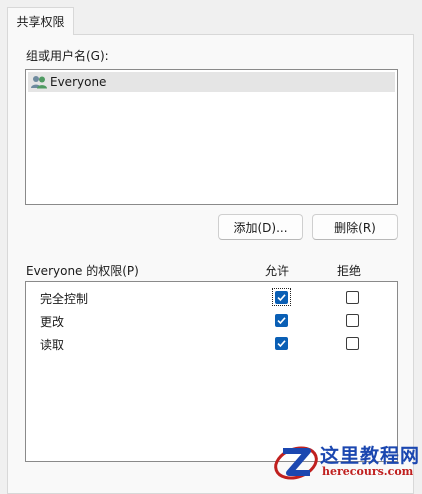 This screenshot has height=494, width=422. Describe the element at coordinates (52, 322) in the screenshot. I see `permission-name: 更改` at that location.